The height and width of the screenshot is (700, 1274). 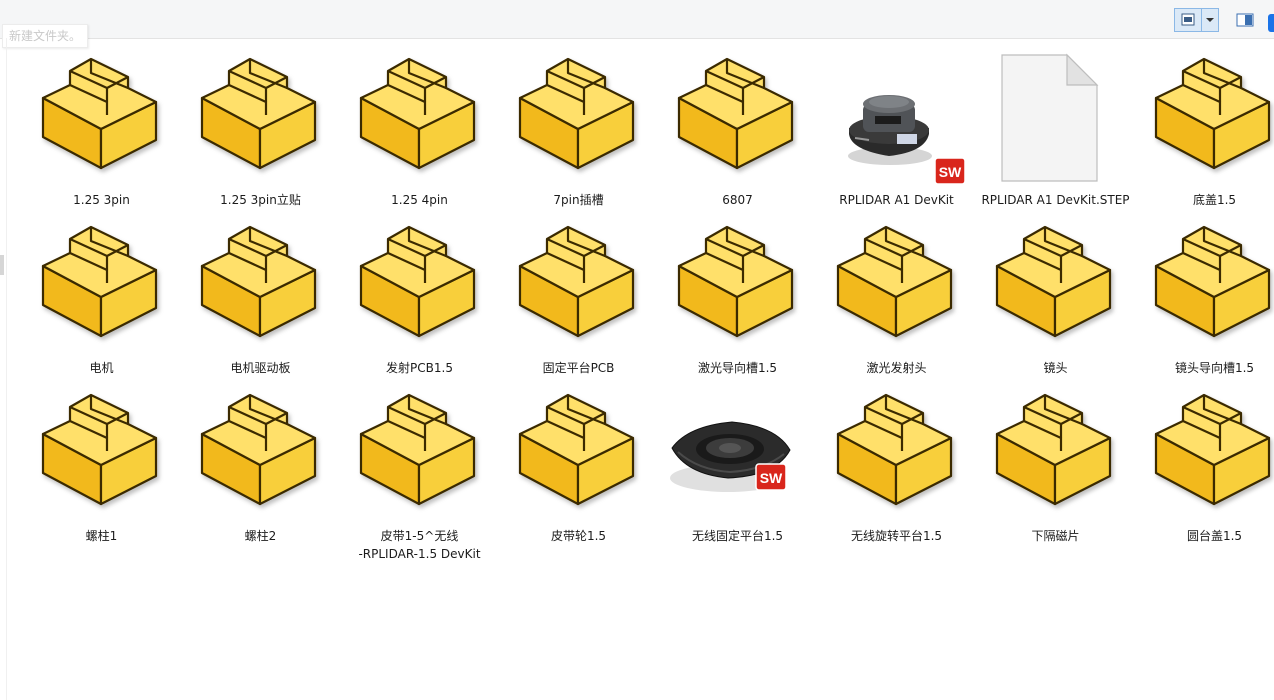 What do you see at coordinates (896, 200) in the screenshot?
I see `file-name-label: RPLIDAR A1 DevKit` at bounding box center [896, 200].